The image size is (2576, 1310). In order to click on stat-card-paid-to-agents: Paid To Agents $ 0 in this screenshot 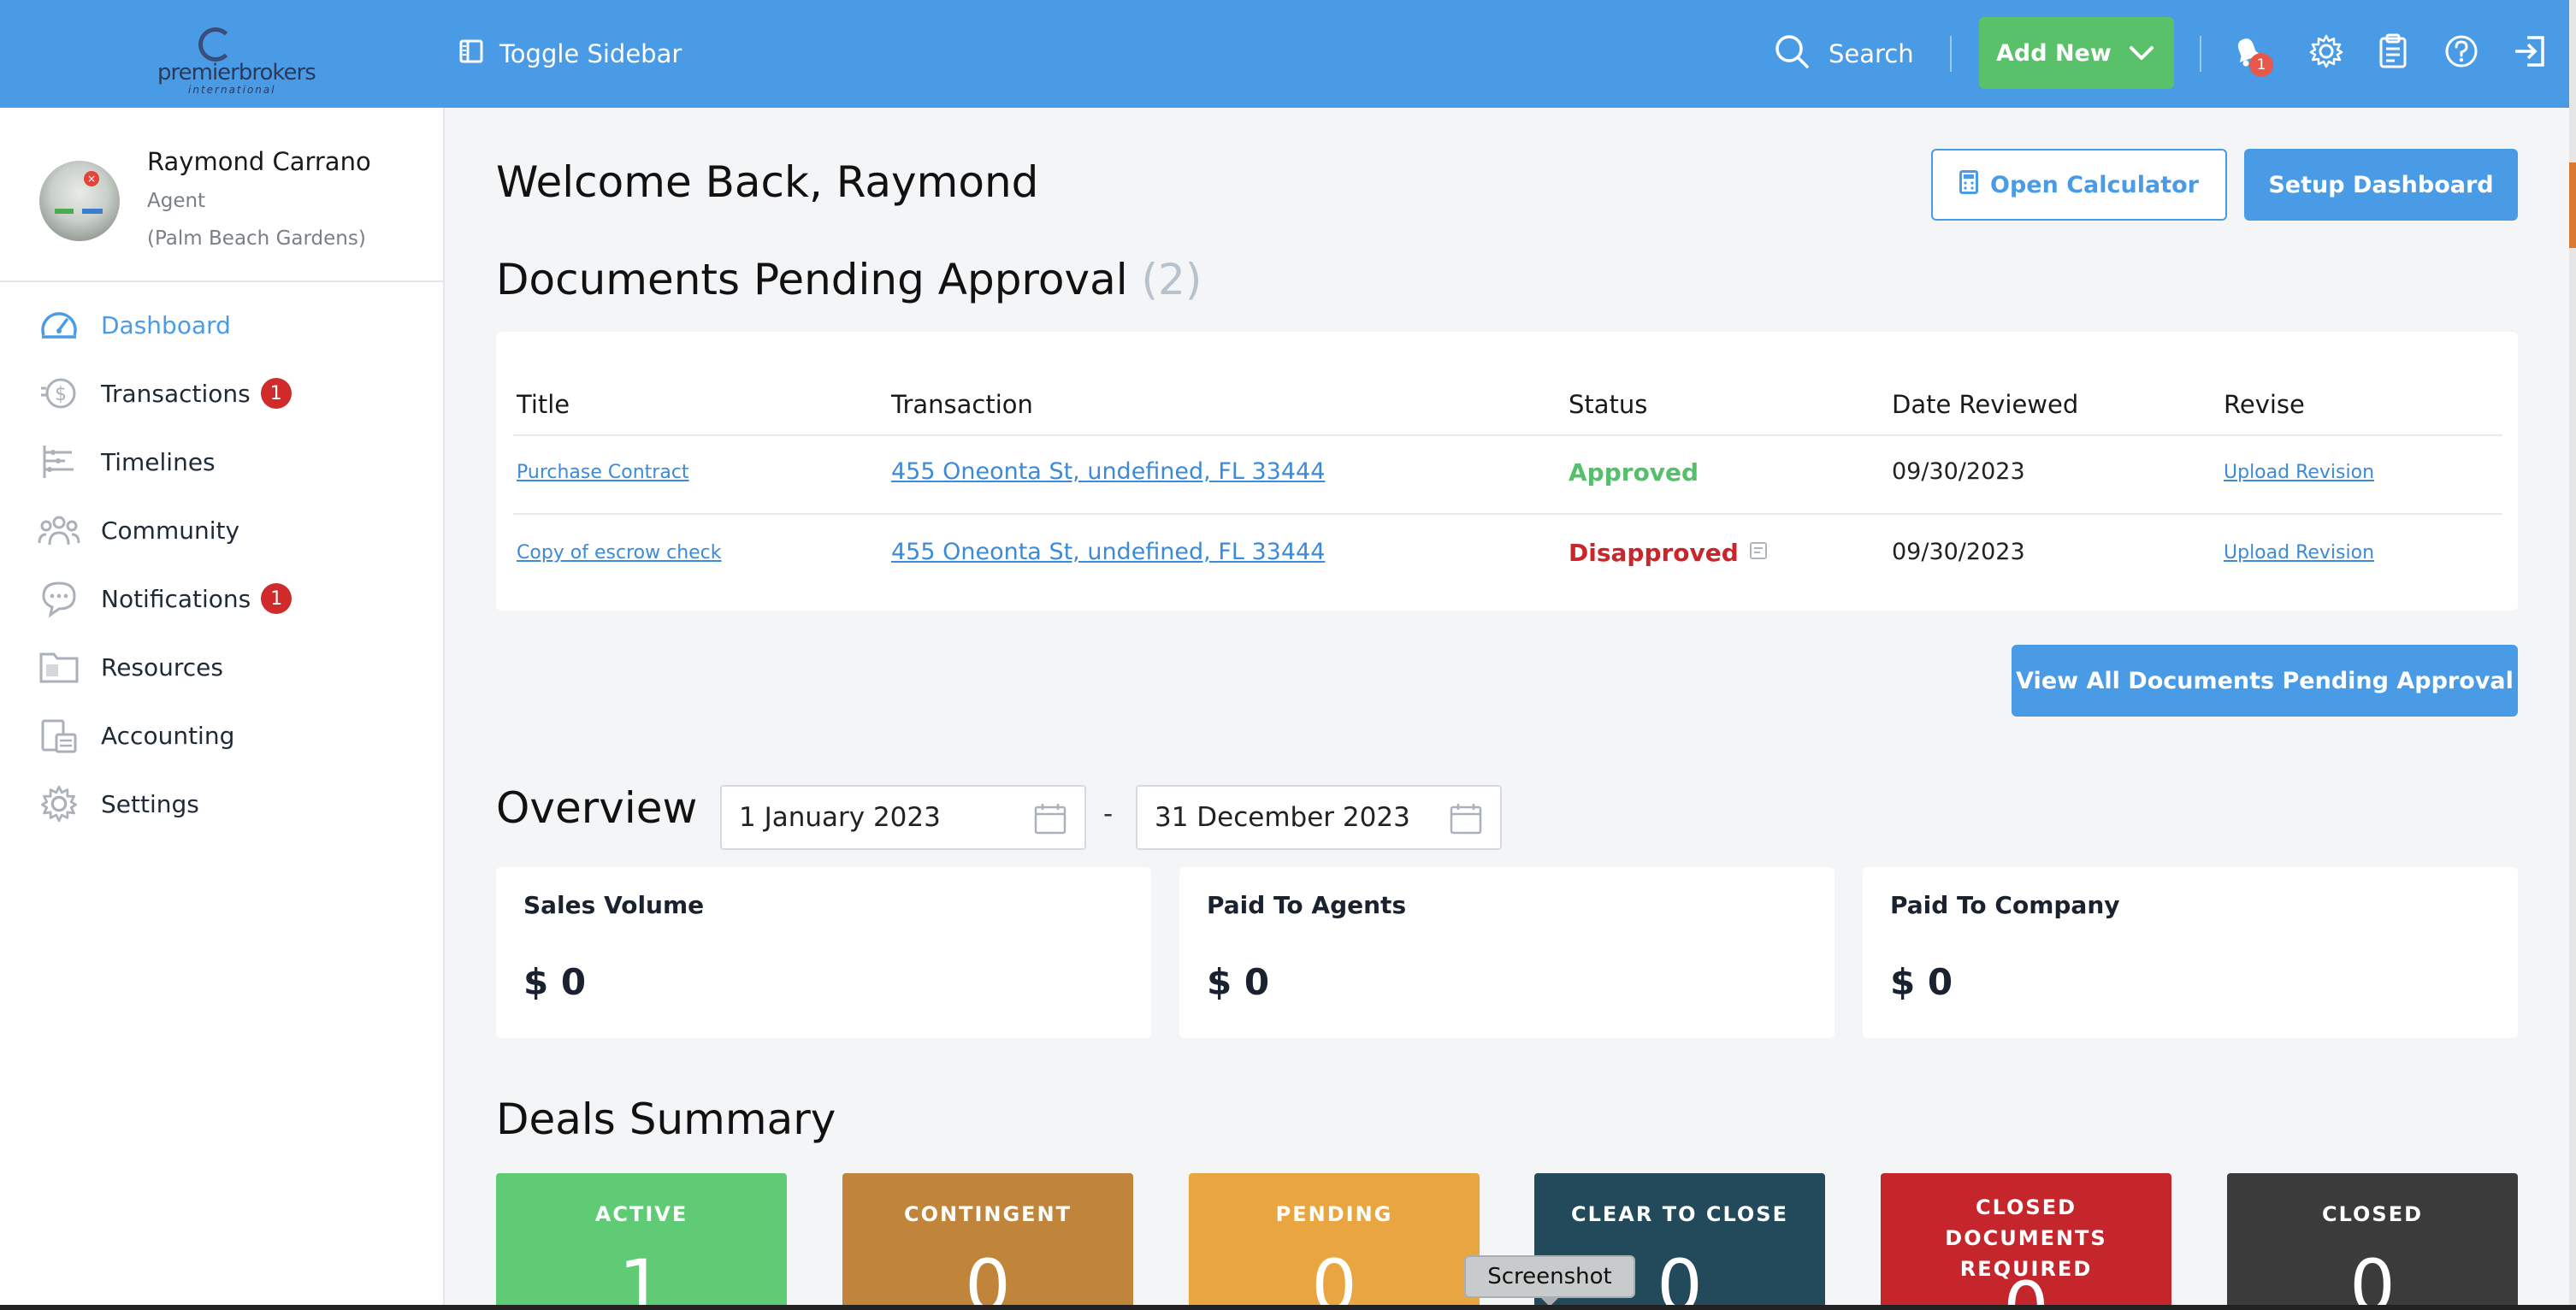, I will do `click(1507, 952)`.